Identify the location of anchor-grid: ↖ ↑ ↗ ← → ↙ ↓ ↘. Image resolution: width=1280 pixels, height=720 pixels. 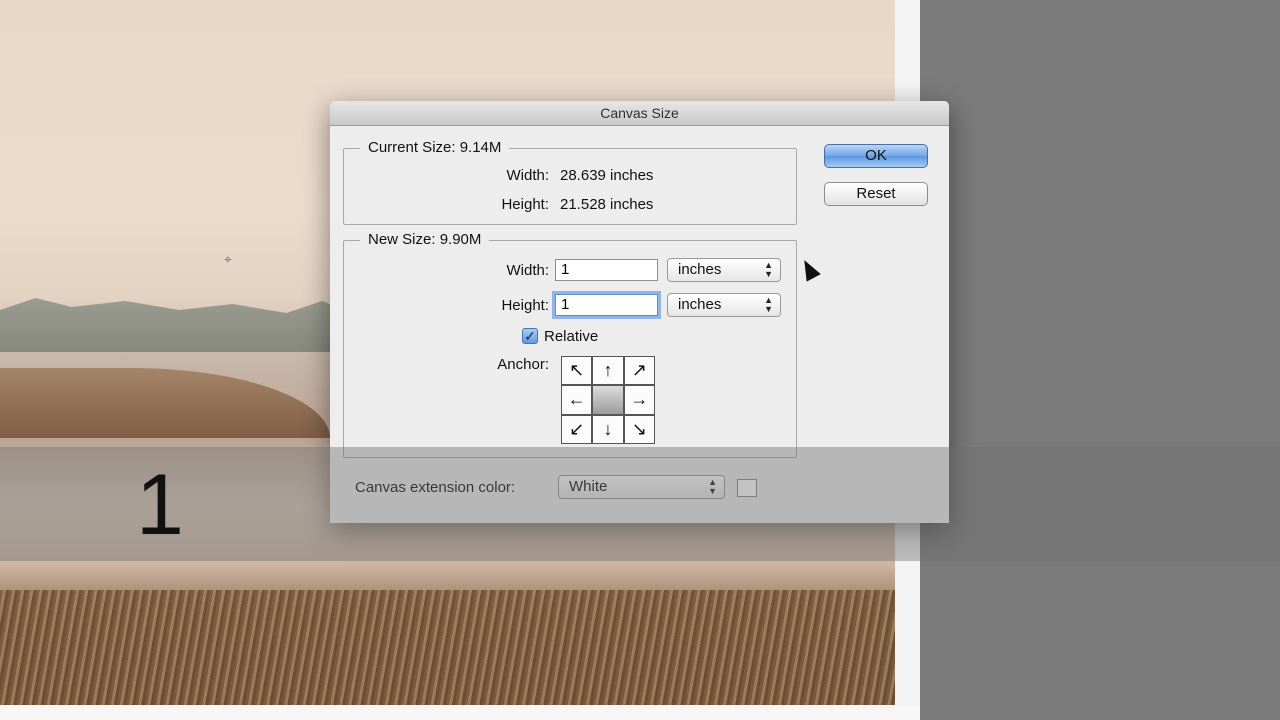
(608, 400).